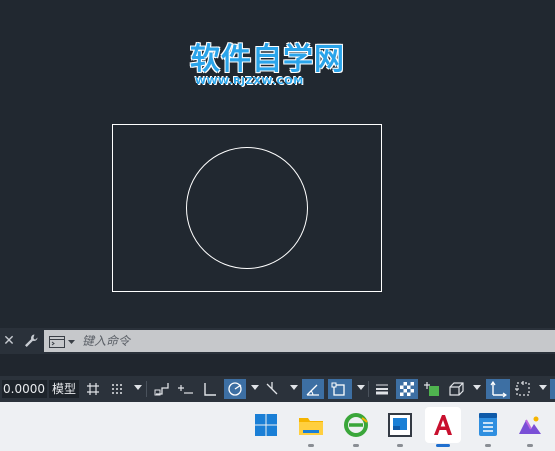 The height and width of the screenshot is (451, 555). What do you see at coordinates (407, 389) in the screenshot?
I see `transparency-icon` at bounding box center [407, 389].